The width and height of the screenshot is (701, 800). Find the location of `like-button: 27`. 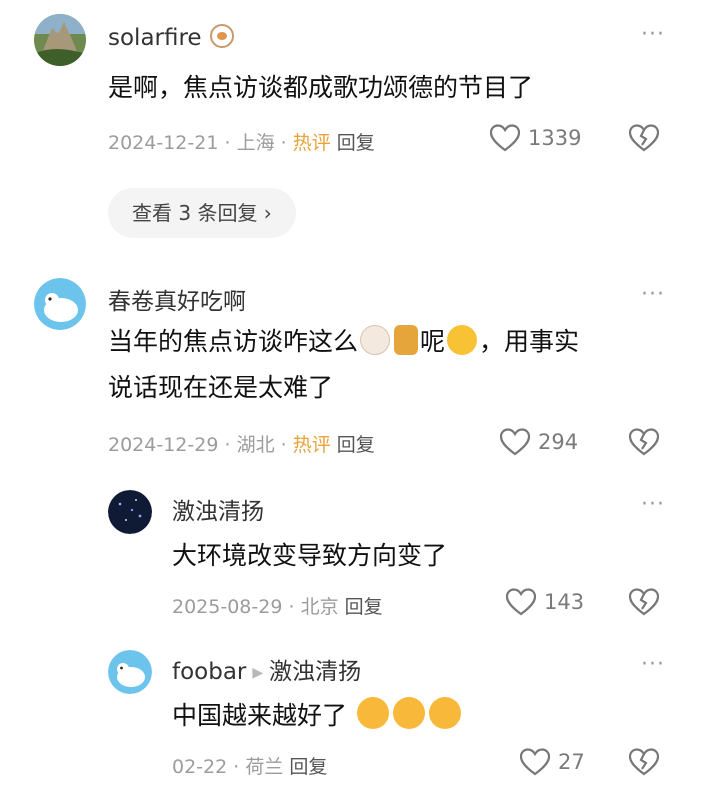

like-button: 27 is located at coordinates (552, 762).